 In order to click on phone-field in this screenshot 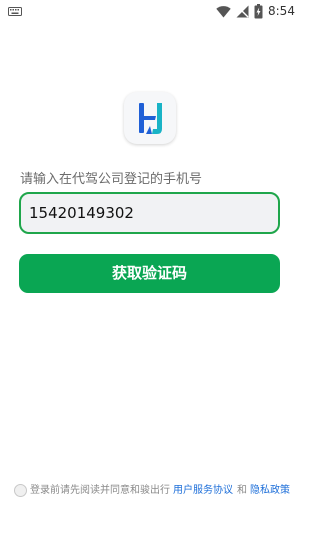, I will do `click(149, 213)`.